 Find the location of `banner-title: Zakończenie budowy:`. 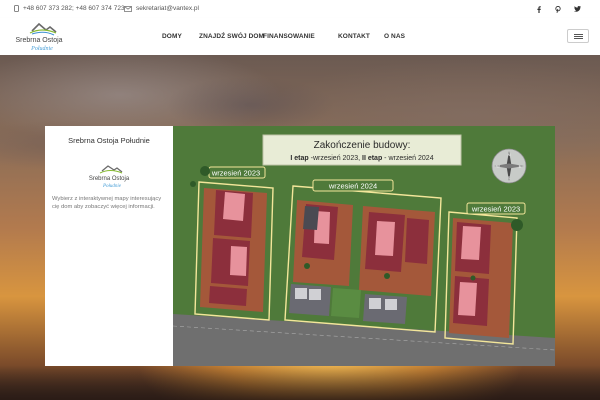

banner-title: Zakończenie budowy: is located at coordinates (362, 145).